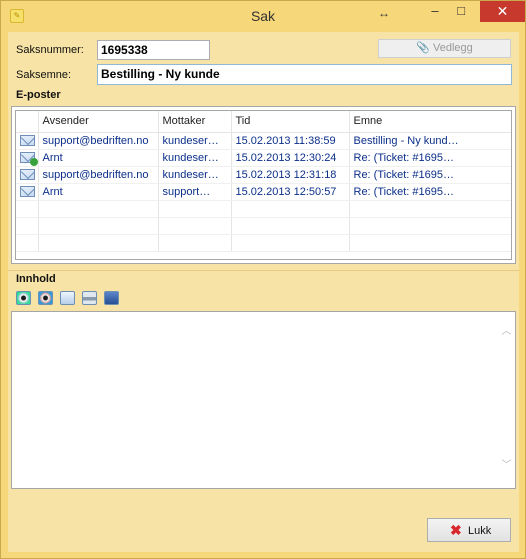  I want to click on divider, so click(263, 270).